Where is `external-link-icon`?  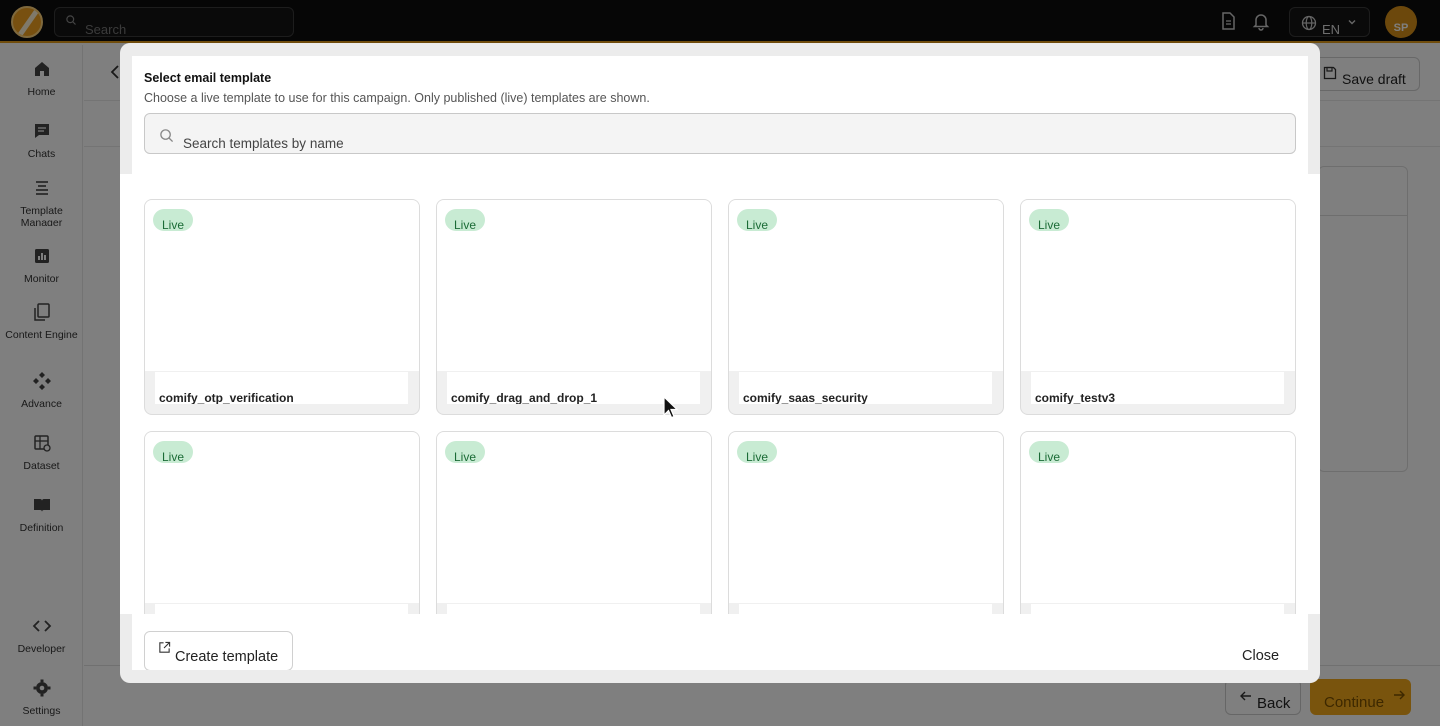 external-link-icon is located at coordinates (165, 647).